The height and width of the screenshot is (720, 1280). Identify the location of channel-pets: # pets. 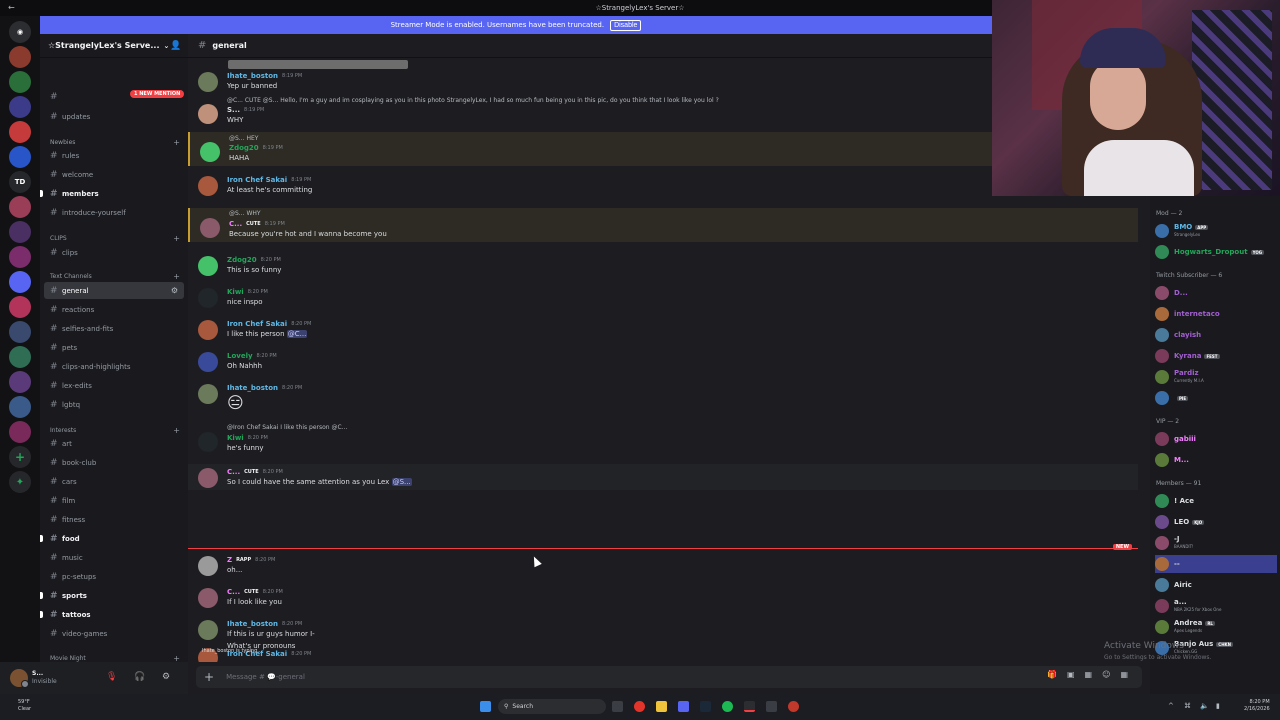
(114, 347).